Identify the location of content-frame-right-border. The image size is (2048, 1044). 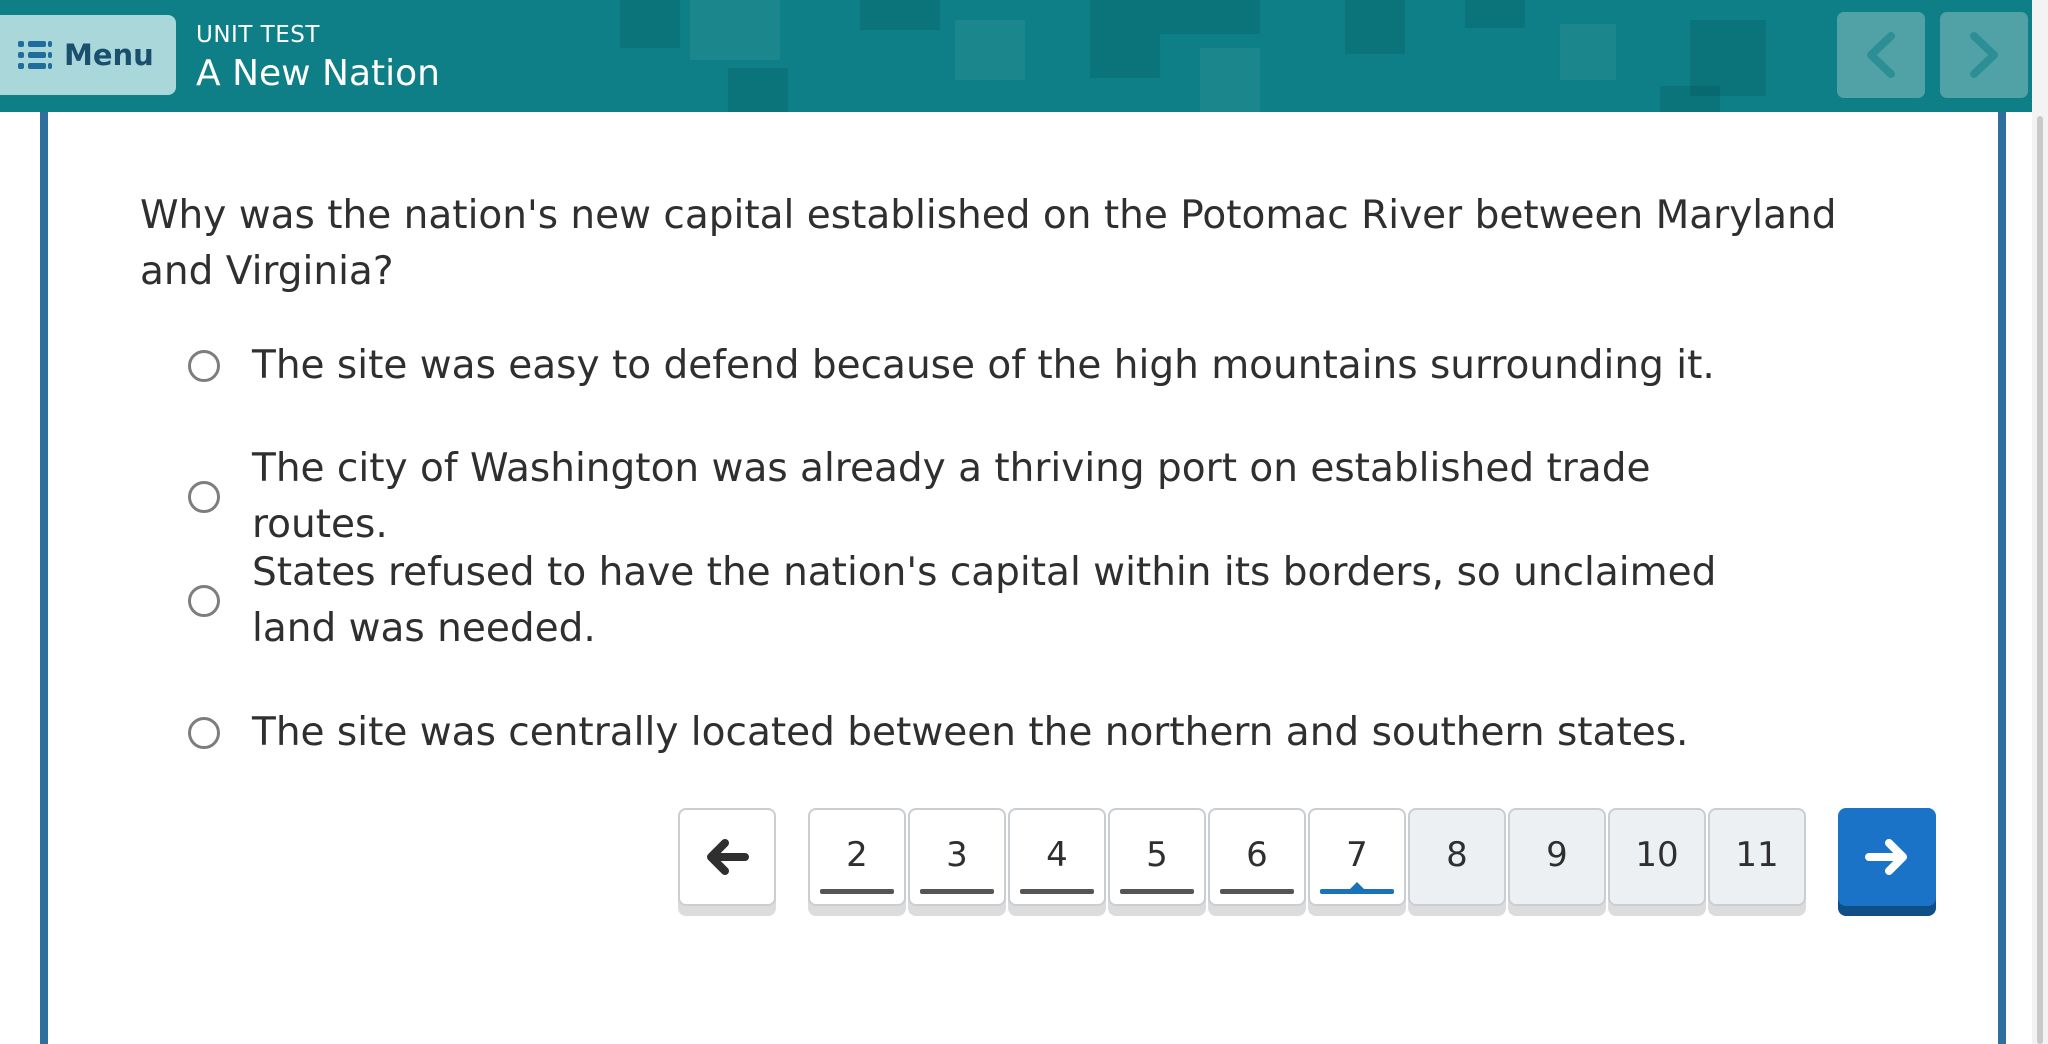
(2002, 578).